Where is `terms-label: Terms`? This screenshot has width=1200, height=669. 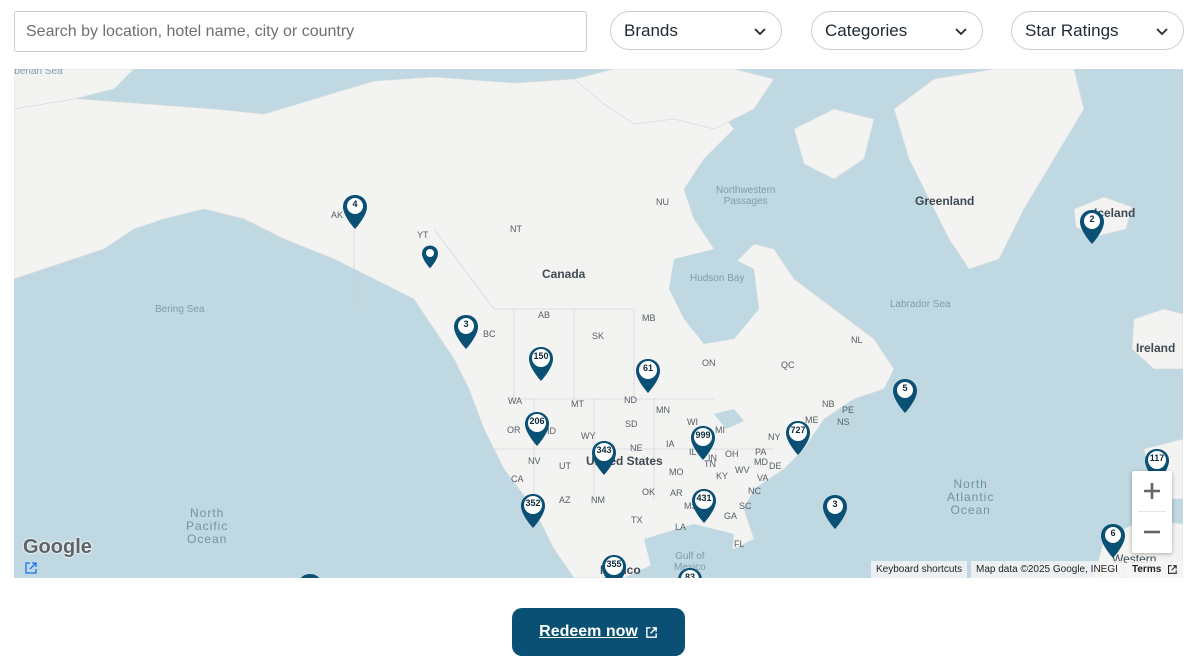
terms-label: Terms is located at coordinates (1147, 569).